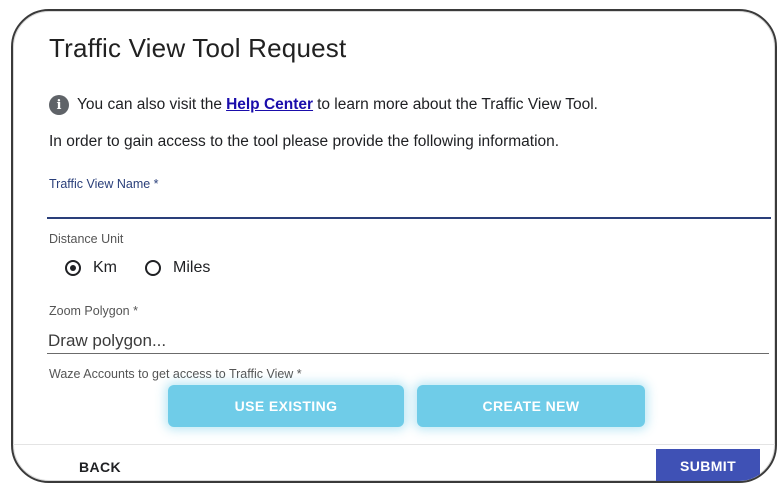 This screenshot has width=783, height=493. I want to click on radio-unchecked-icon, so click(153, 268).